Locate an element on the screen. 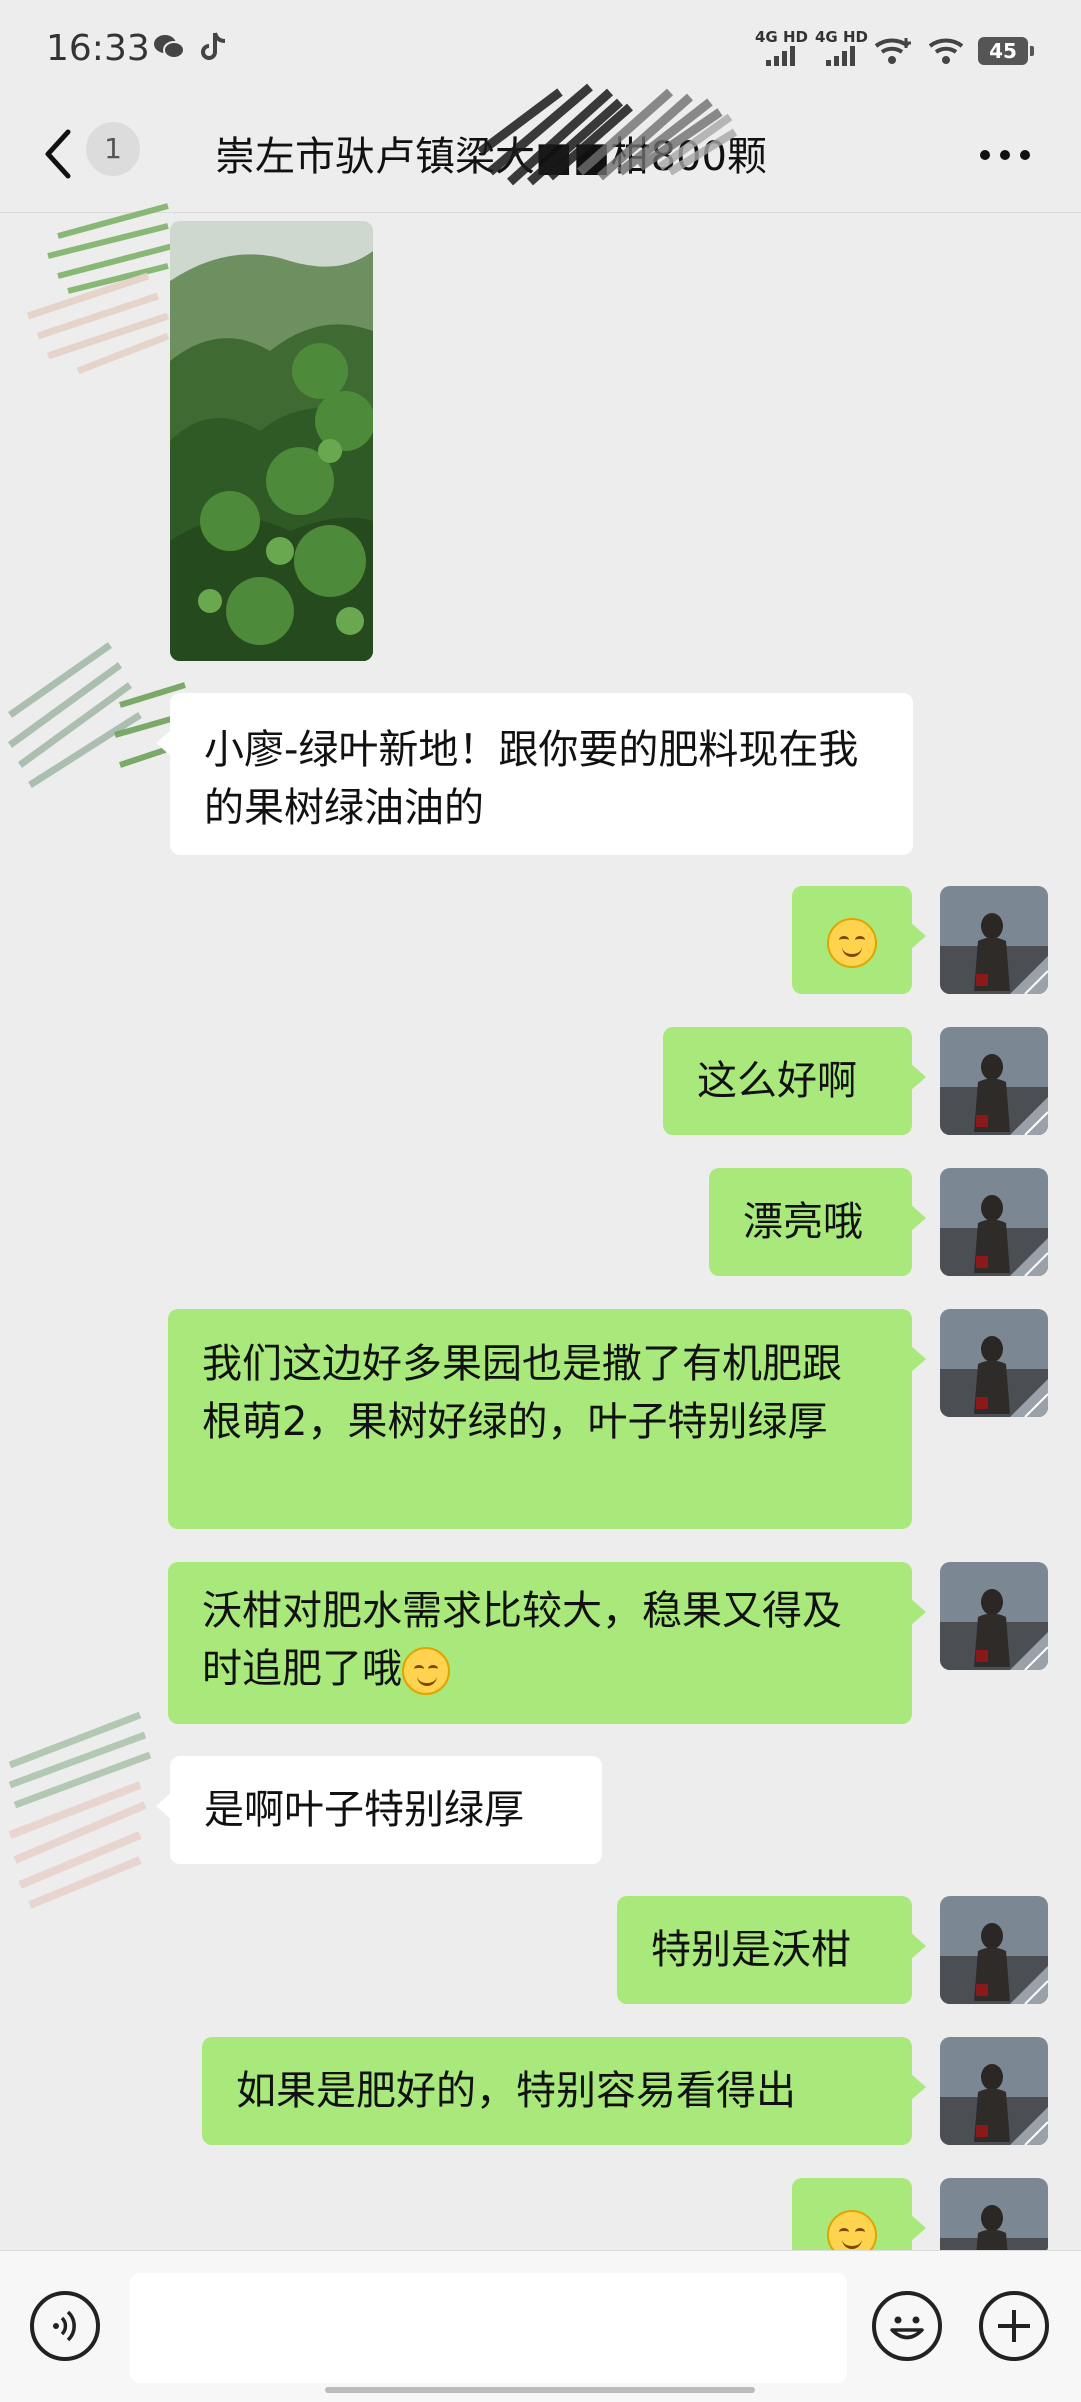 The height and width of the screenshot is (2402, 1081). orchard-photo is located at coordinates (271, 441).